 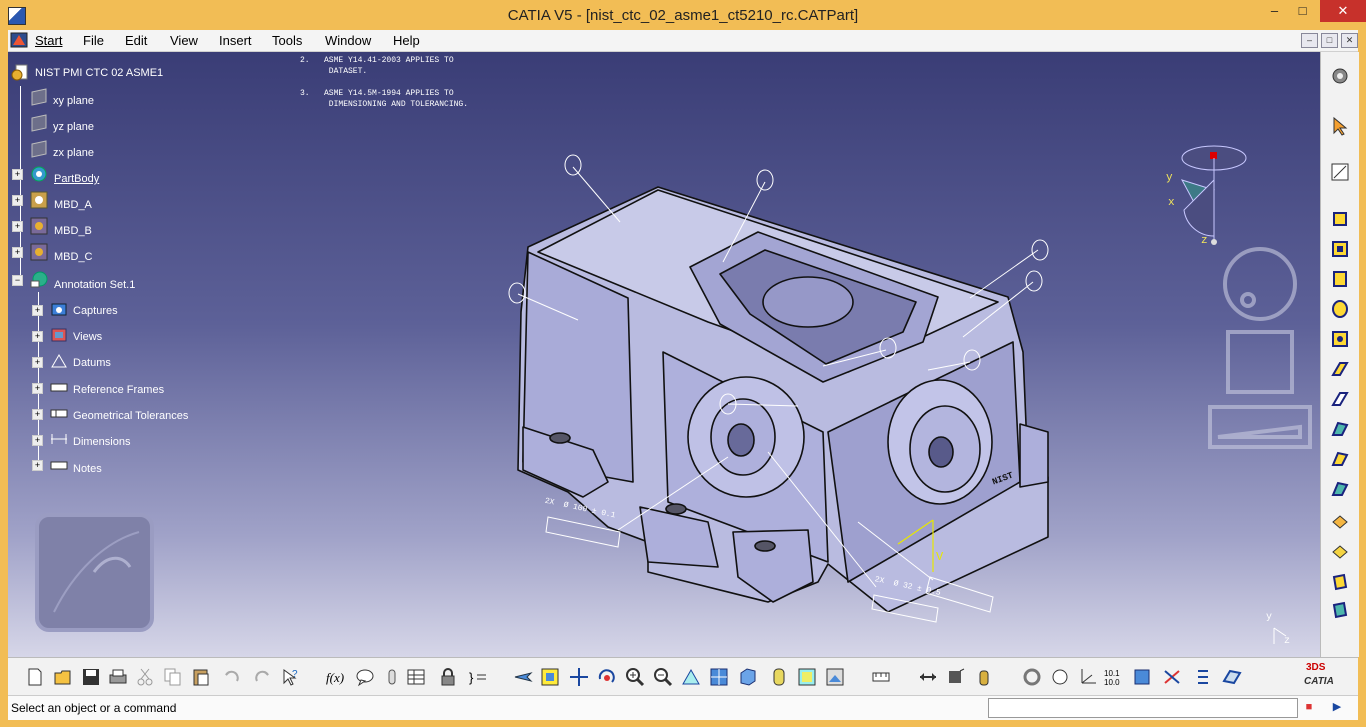 What do you see at coordinates (63, 677) in the screenshot?
I see `open-icon` at bounding box center [63, 677].